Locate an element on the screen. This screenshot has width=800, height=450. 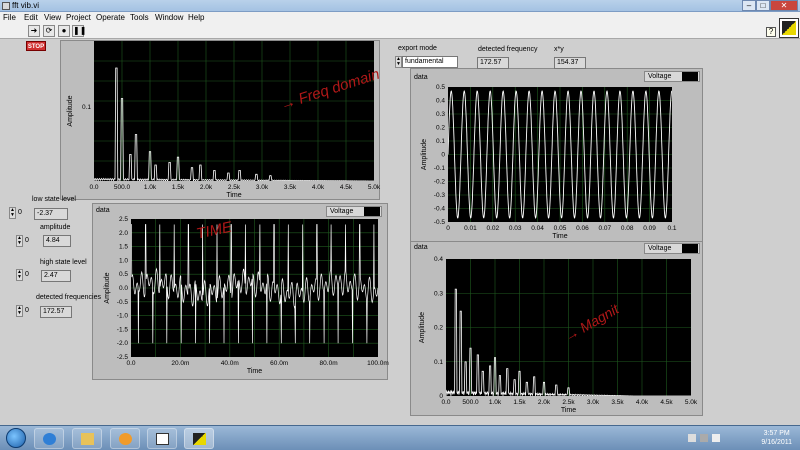
app-icon is located at coordinates (6, 6).